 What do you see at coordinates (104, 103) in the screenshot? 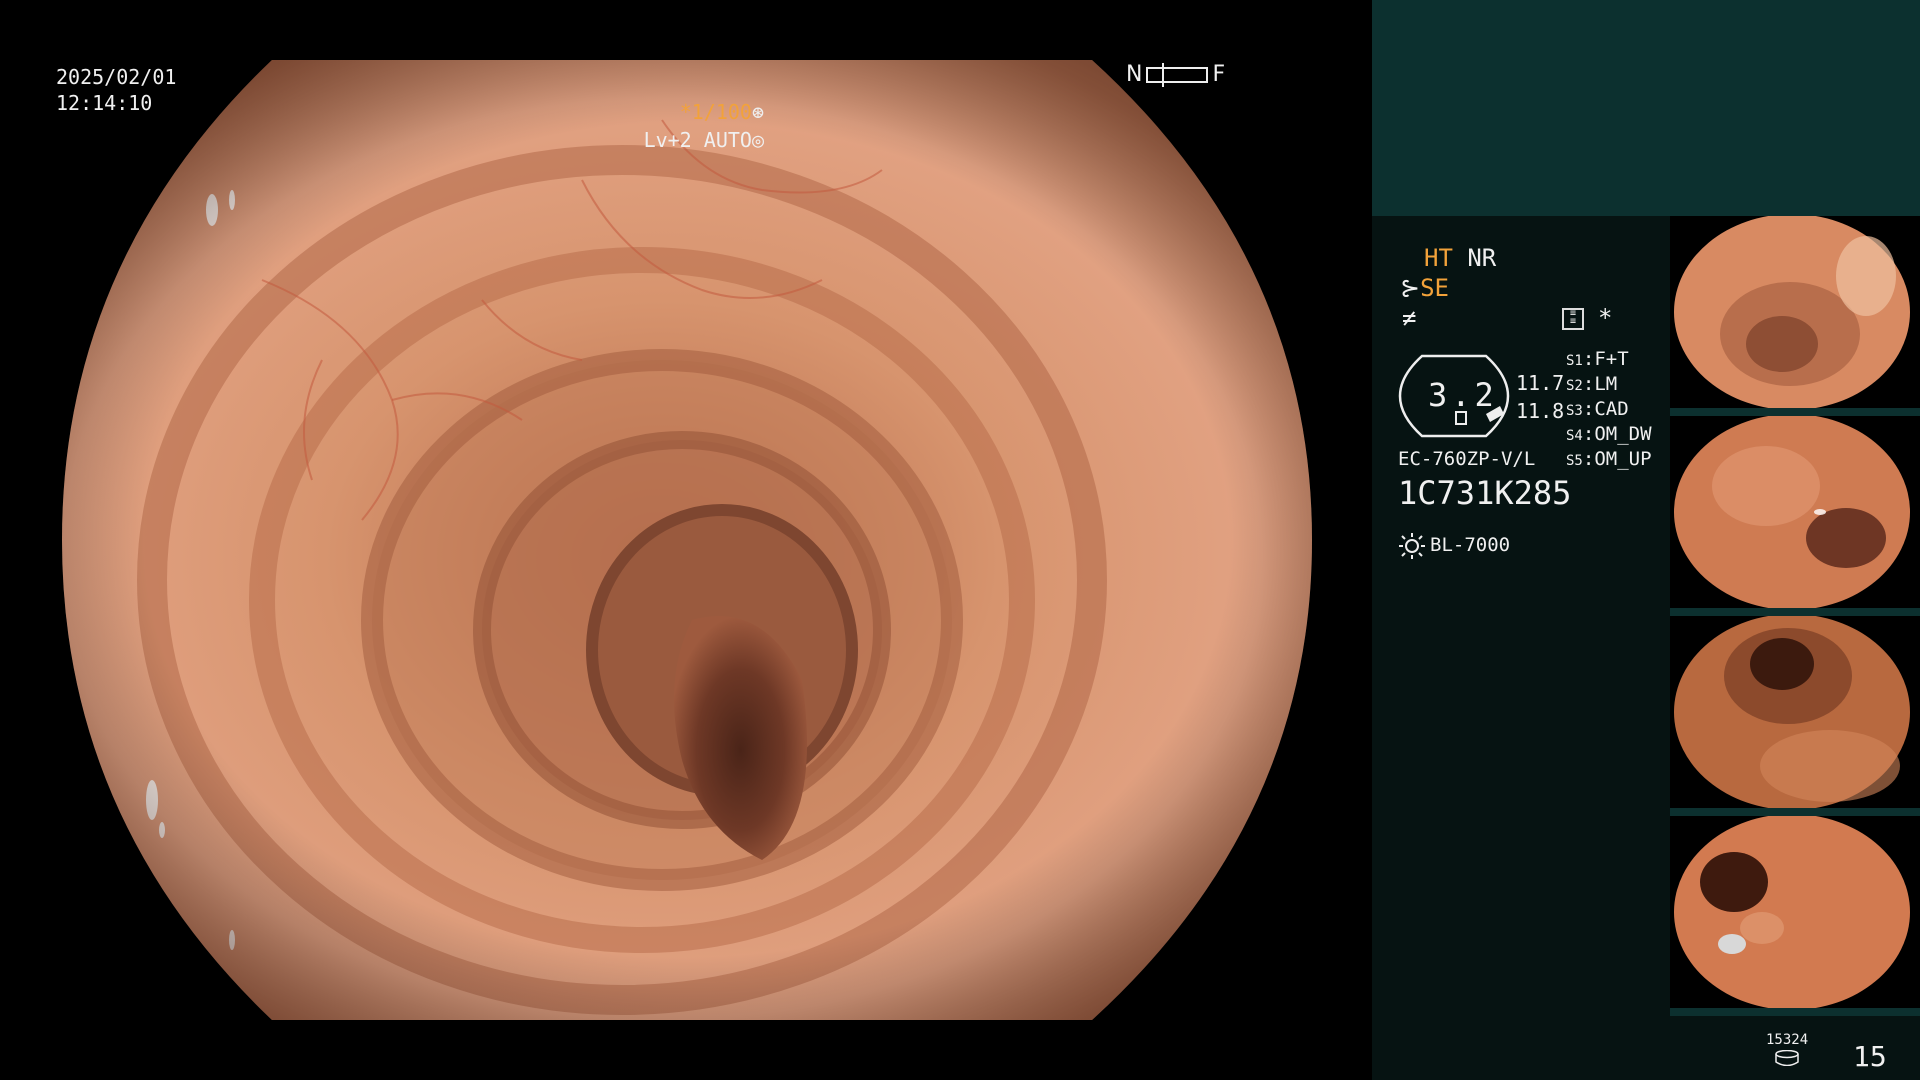
I see `time-text: 12:14:10` at bounding box center [104, 103].